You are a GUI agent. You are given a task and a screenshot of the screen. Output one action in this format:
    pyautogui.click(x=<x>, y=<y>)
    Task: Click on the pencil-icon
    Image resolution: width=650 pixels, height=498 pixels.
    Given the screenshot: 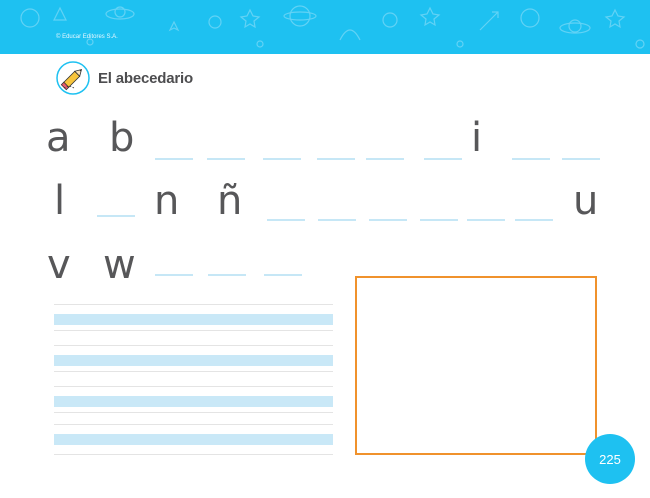 What is the action you would take?
    pyautogui.click(x=73, y=78)
    